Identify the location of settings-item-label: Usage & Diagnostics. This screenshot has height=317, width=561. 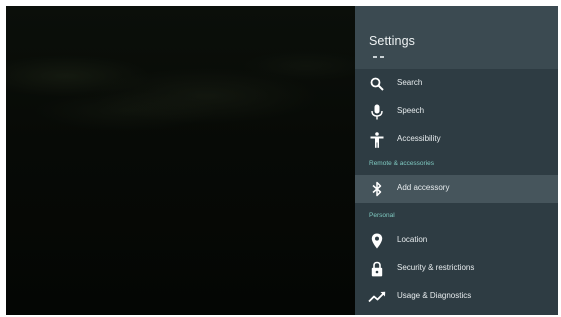
(434, 295).